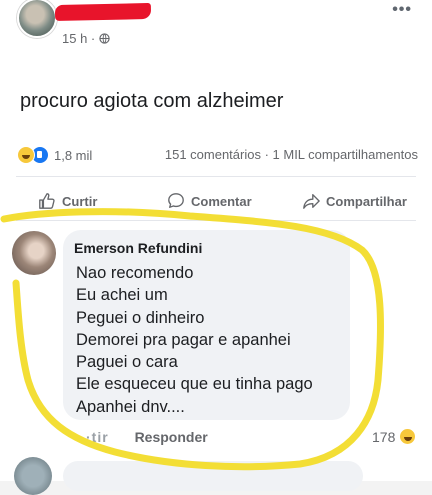 This screenshot has height=495, width=432. What do you see at coordinates (183, 339) in the screenshot?
I see `comment-line: Demorei pra pagar e apanhei` at bounding box center [183, 339].